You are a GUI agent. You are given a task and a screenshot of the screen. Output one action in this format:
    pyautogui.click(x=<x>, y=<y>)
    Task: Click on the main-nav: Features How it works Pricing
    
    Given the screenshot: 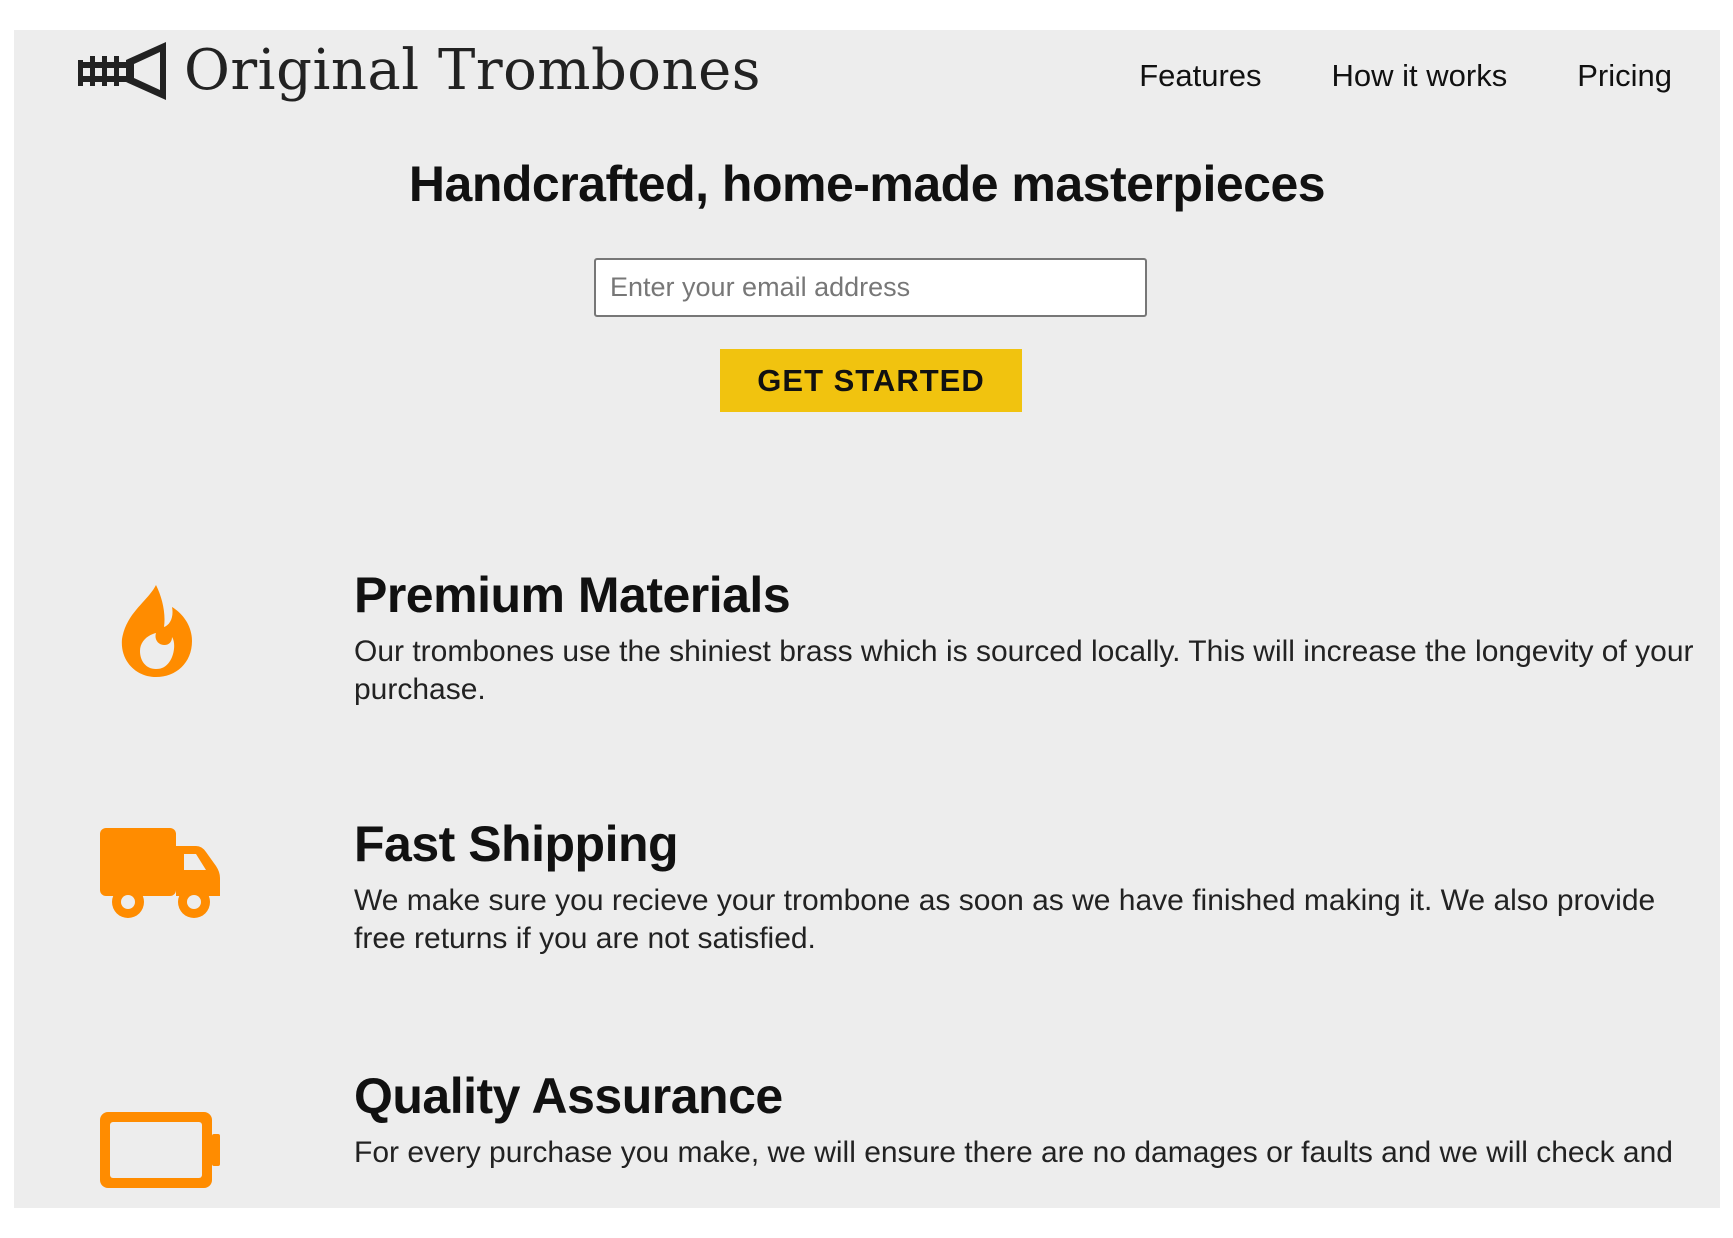 What is the action you would take?
    pyautogui.click(x=1405, y=76)
    